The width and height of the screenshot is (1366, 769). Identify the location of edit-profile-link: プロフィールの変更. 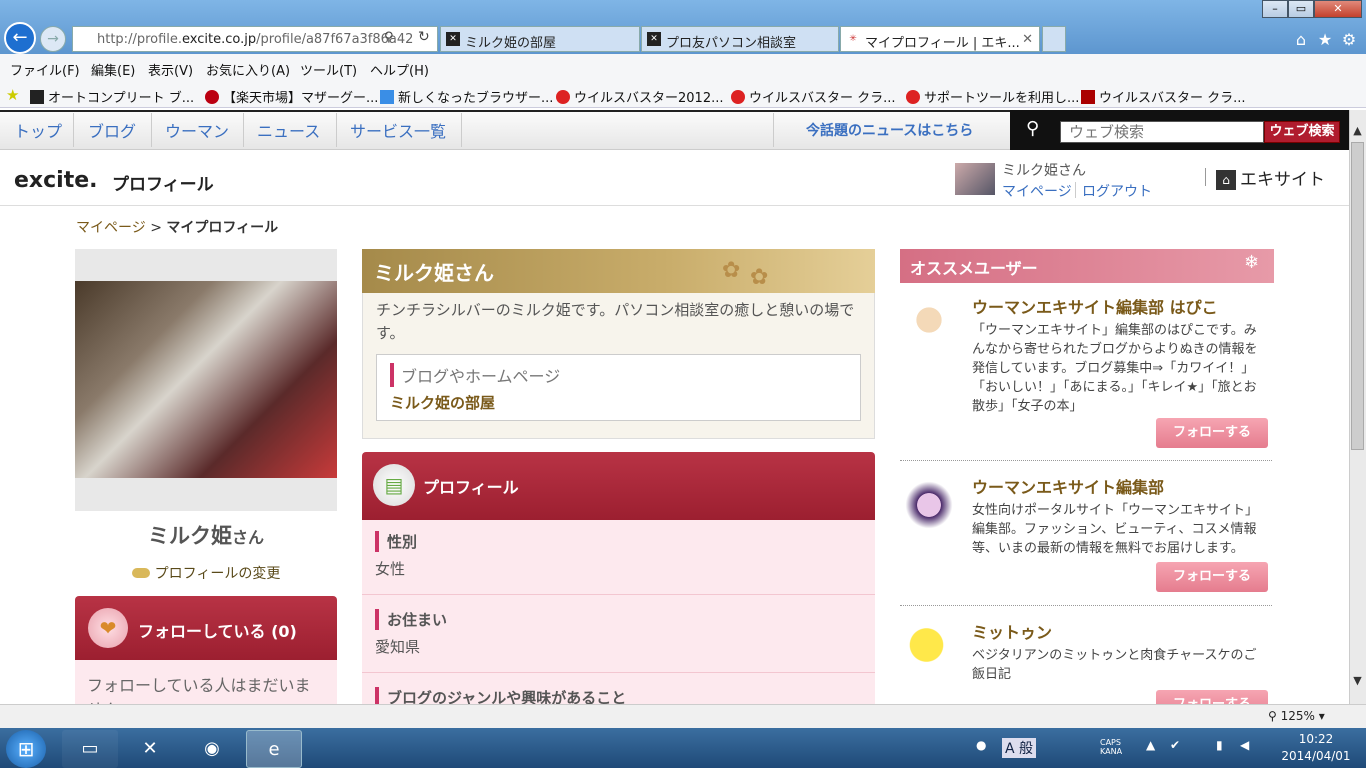
(206, 573).